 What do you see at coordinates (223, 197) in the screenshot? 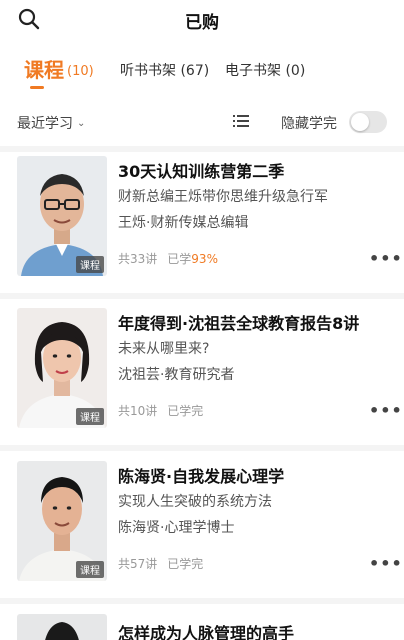
I see `course-subtitle: 财新总编王烁带你思维升级急行军` at bounding box center [223, 197].